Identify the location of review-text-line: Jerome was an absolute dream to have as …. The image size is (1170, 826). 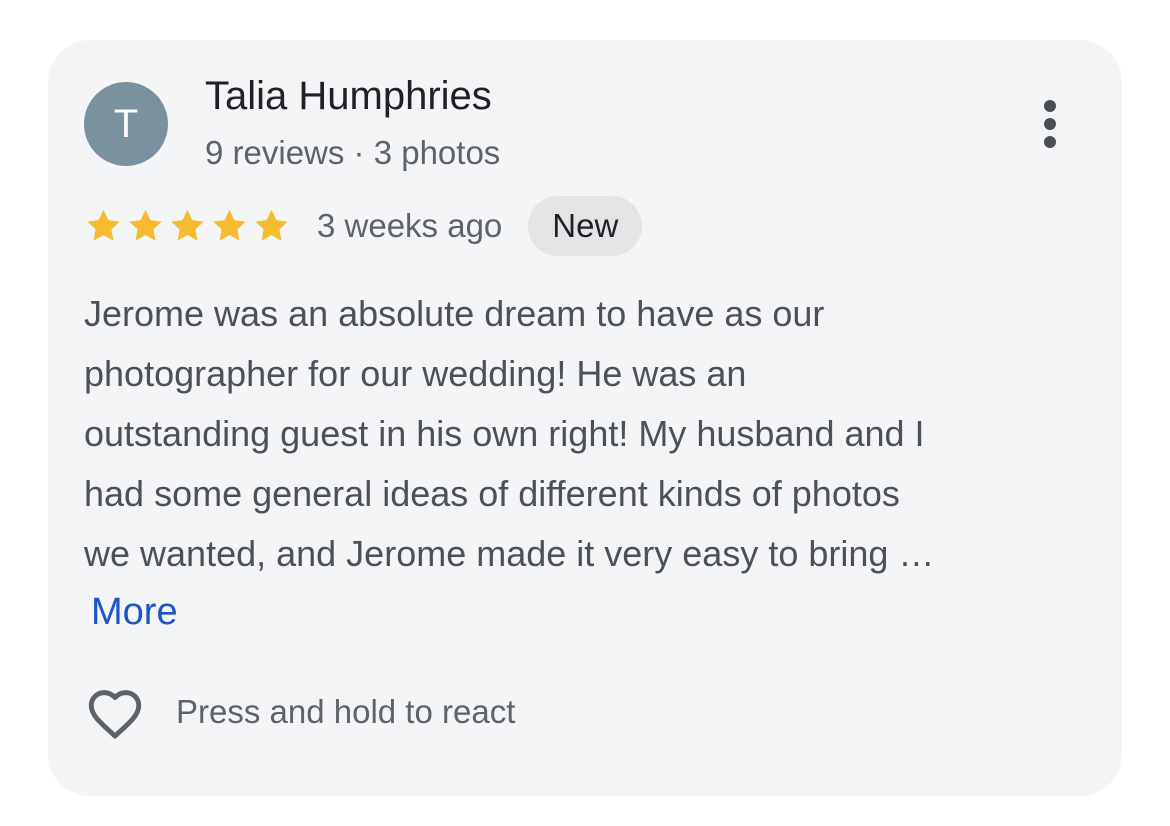
(454, 313).